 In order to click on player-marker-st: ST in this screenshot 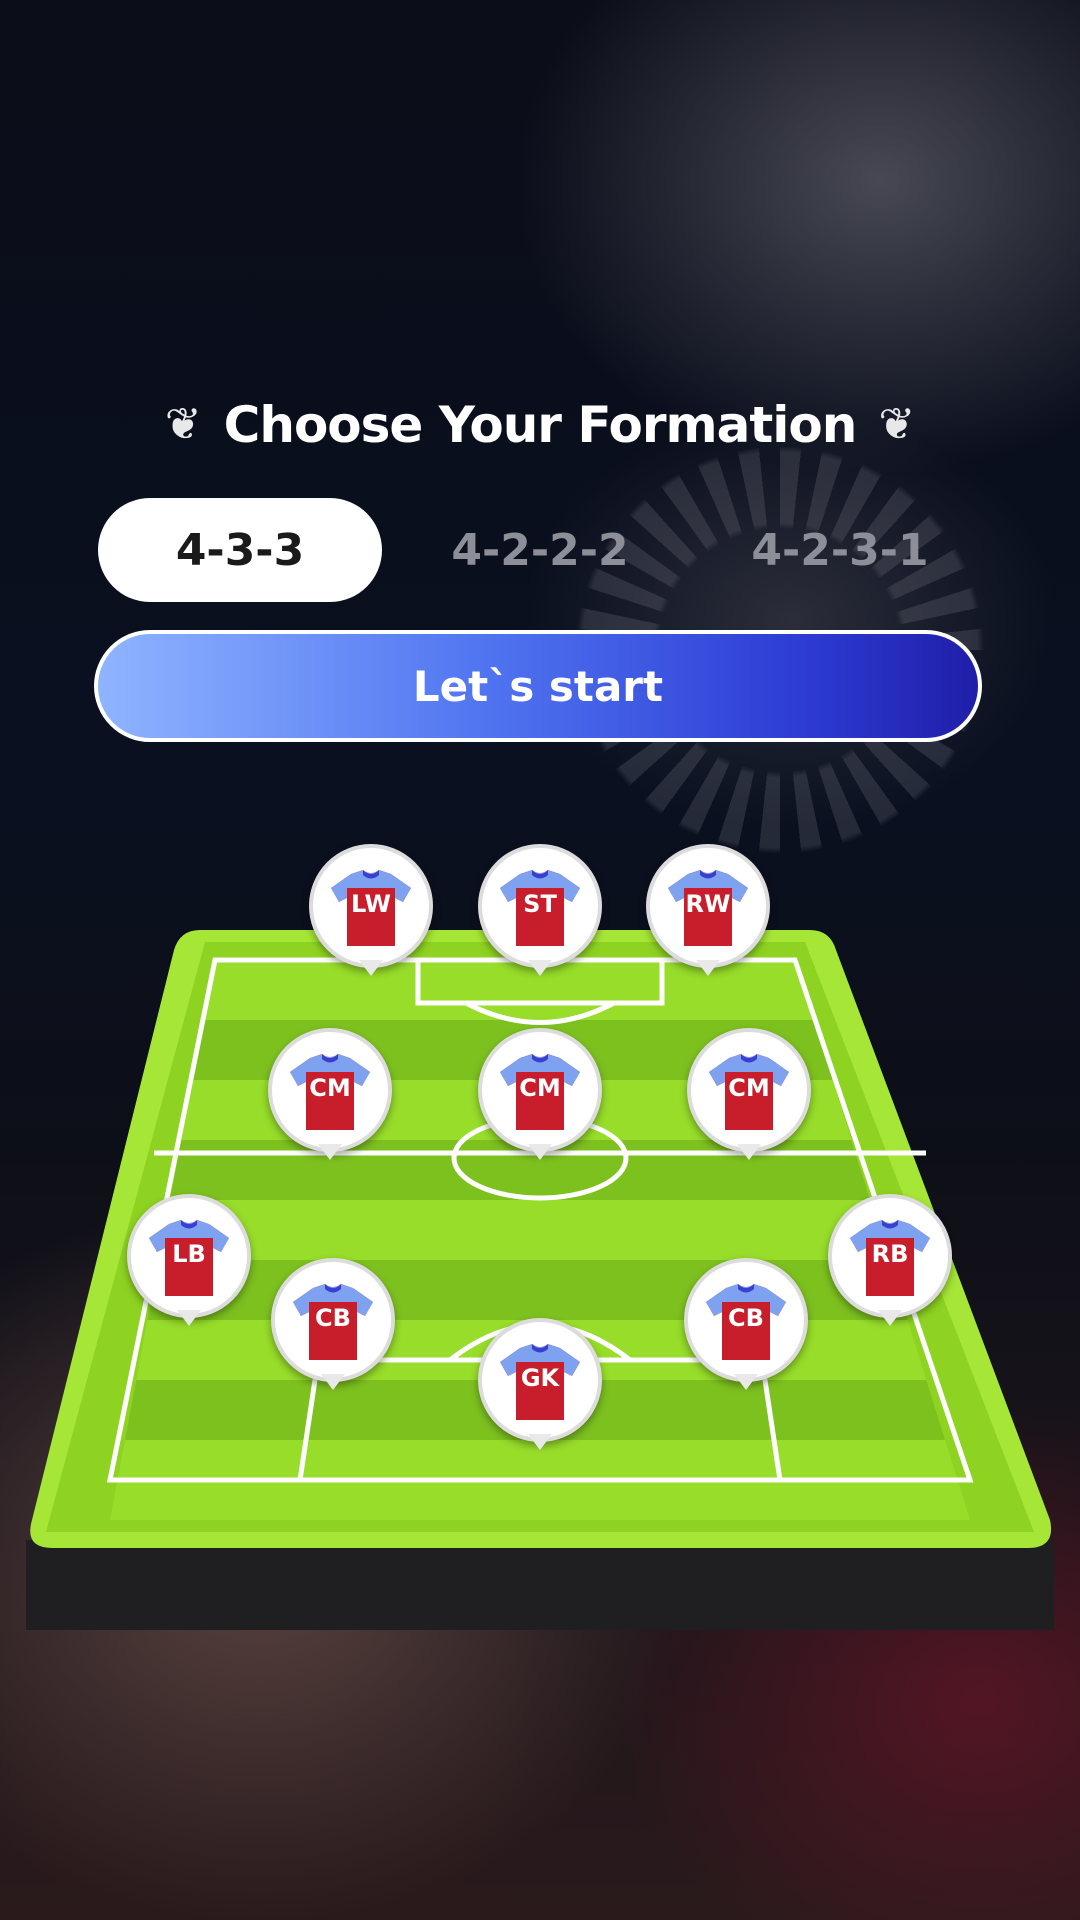, I will do `click(540, 918)`.